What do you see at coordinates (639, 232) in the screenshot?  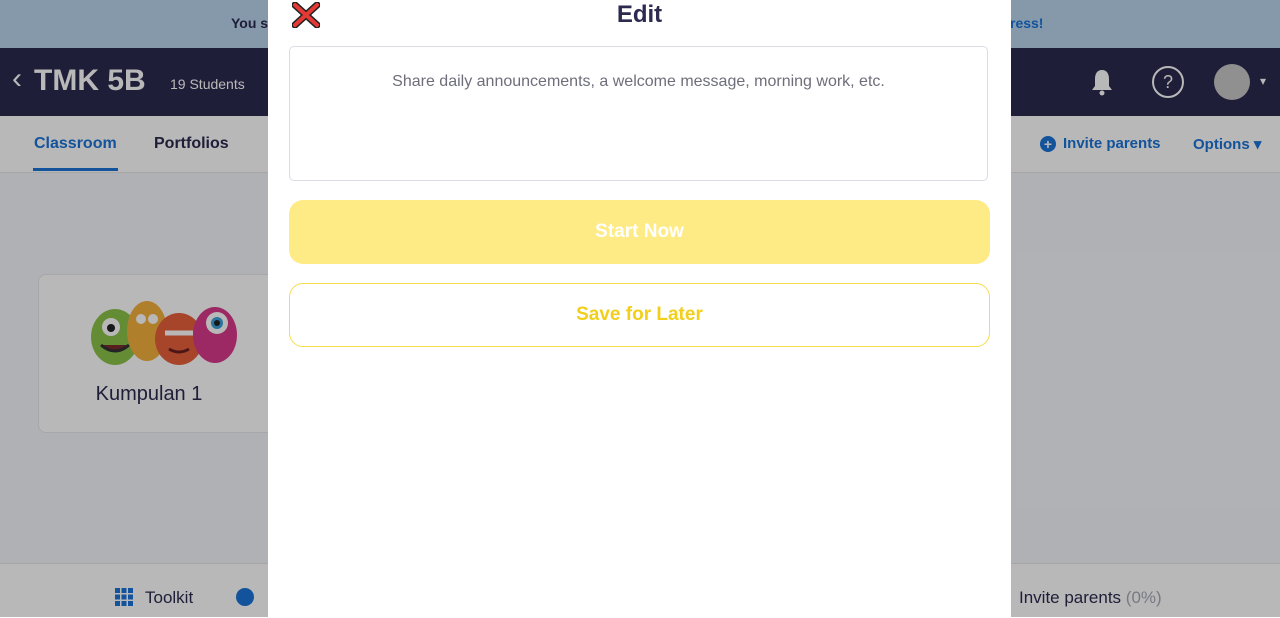 I see `start-now-button: Start Now` at bounding box center [639, 232].